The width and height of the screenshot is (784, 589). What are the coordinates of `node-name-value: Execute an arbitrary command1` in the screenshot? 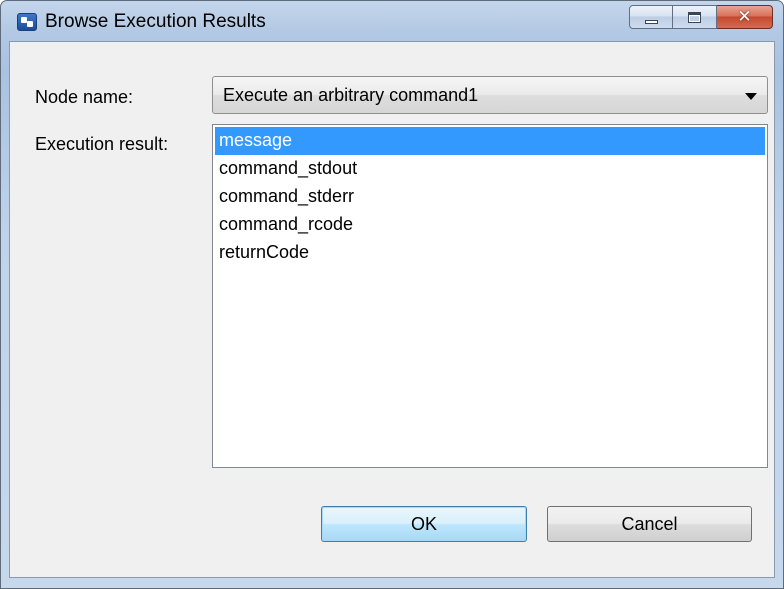 It's located at (351, 95).